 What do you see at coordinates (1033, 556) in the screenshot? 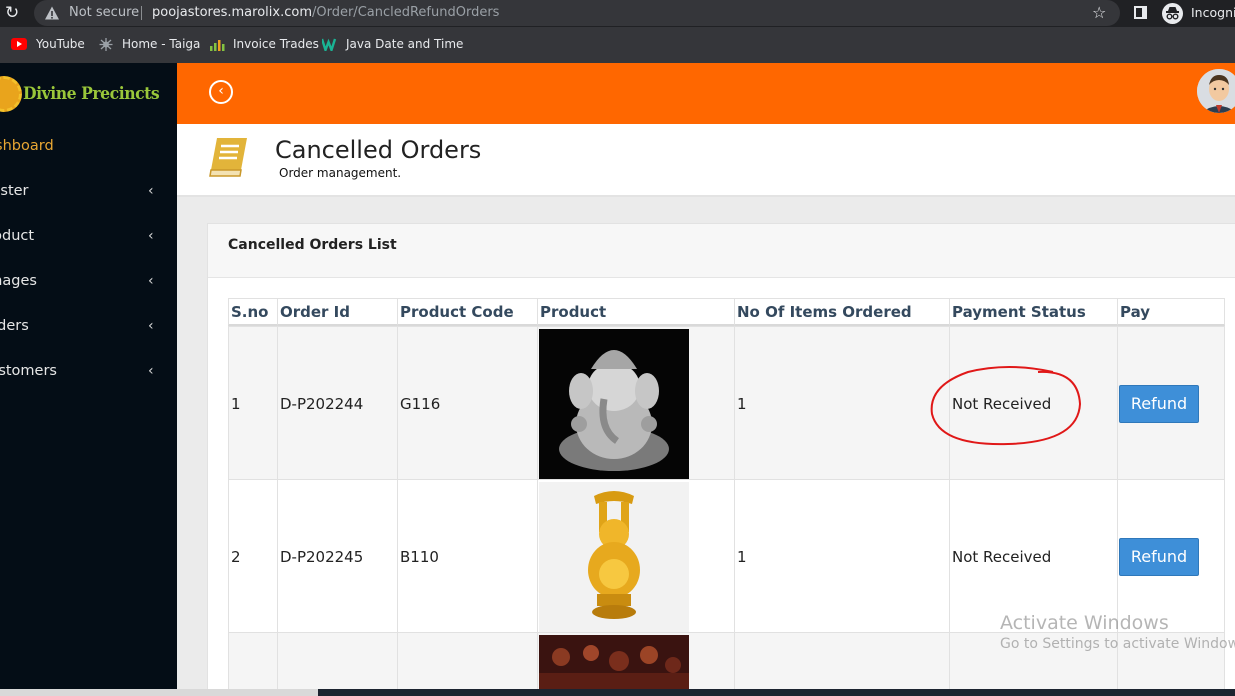
I see `cell-payment-status: Not Received` at bounding box center [1033, 556].